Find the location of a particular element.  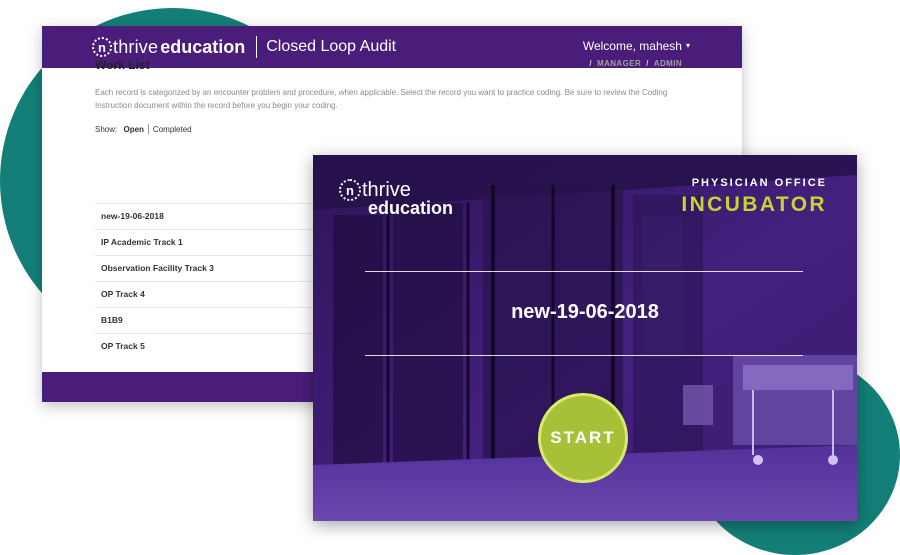

record-name: new-19-06-2018 is located at coordinates (585, 312).